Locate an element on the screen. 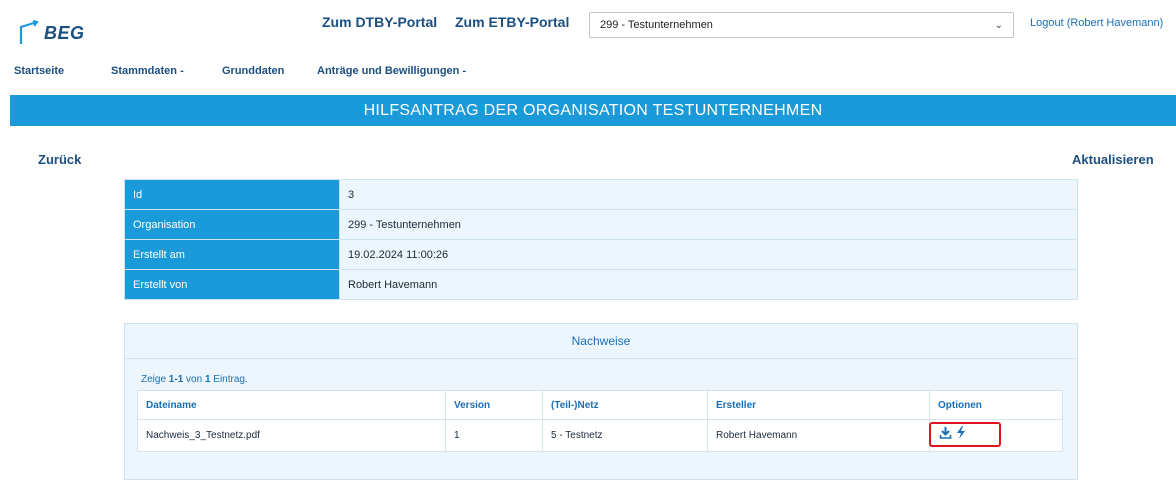  etby-portal-link: Zum ETBY-Portal is located at coordinates (512, 22).